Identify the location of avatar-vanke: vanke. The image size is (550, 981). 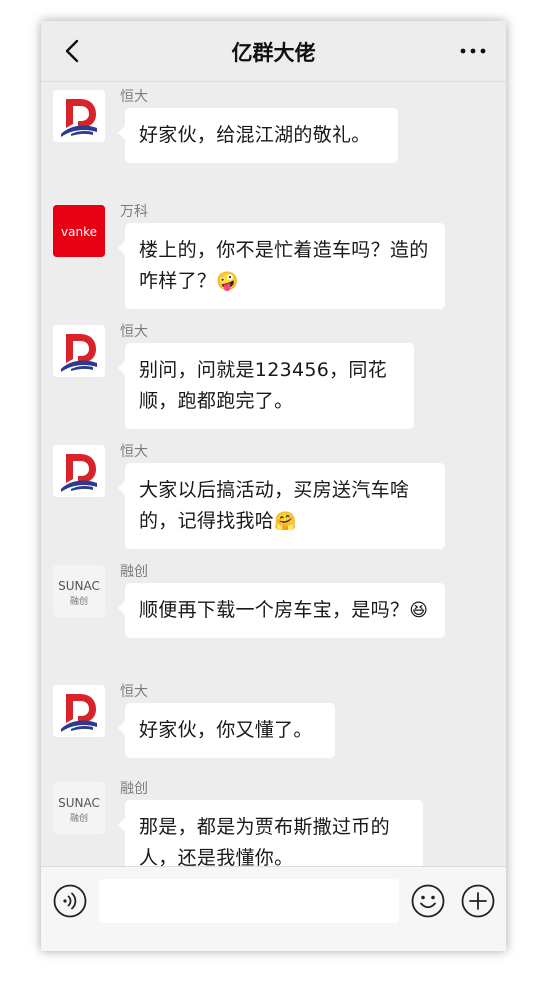
(79, 231).